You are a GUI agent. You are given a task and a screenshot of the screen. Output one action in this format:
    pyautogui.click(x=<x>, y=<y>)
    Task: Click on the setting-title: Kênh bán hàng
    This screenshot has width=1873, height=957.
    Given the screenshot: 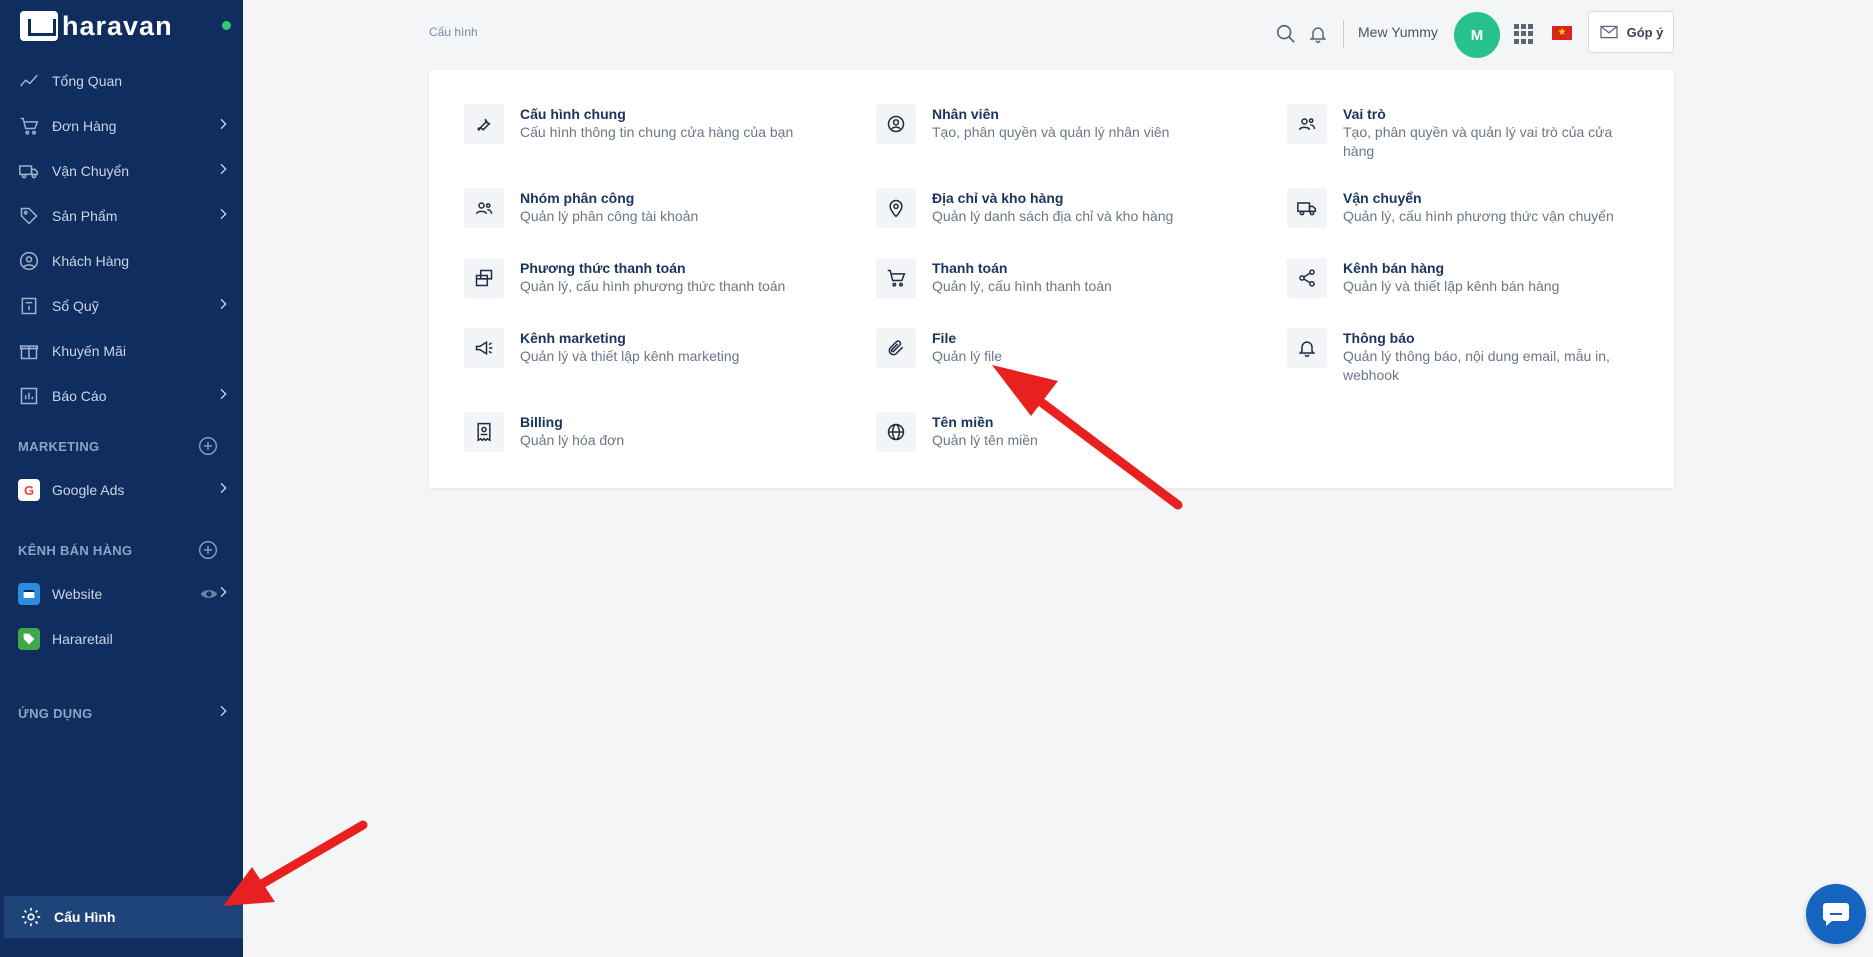 What is the action you would take?
    pyautogui.click(x=1394, y=268)
    